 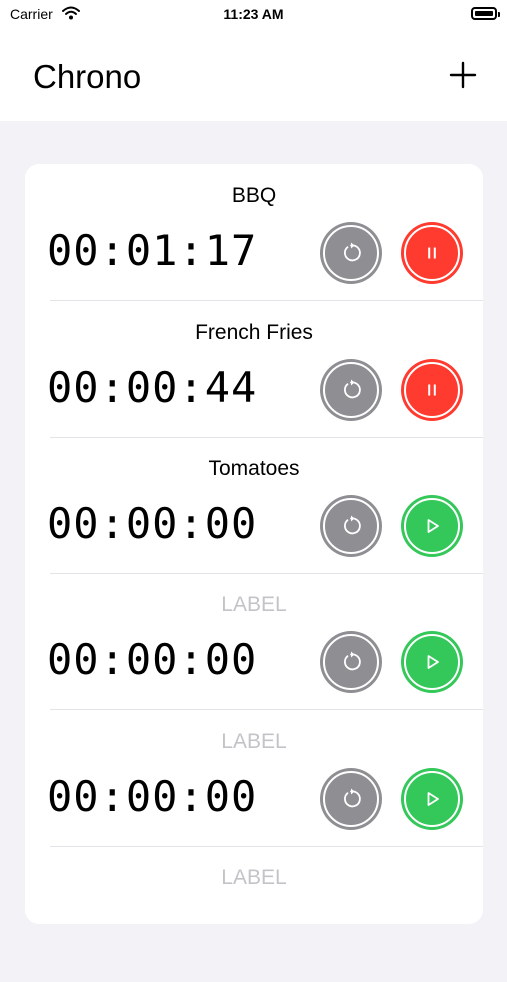 I want to click on timer-row: LABEL, so click(x=254, y=914).